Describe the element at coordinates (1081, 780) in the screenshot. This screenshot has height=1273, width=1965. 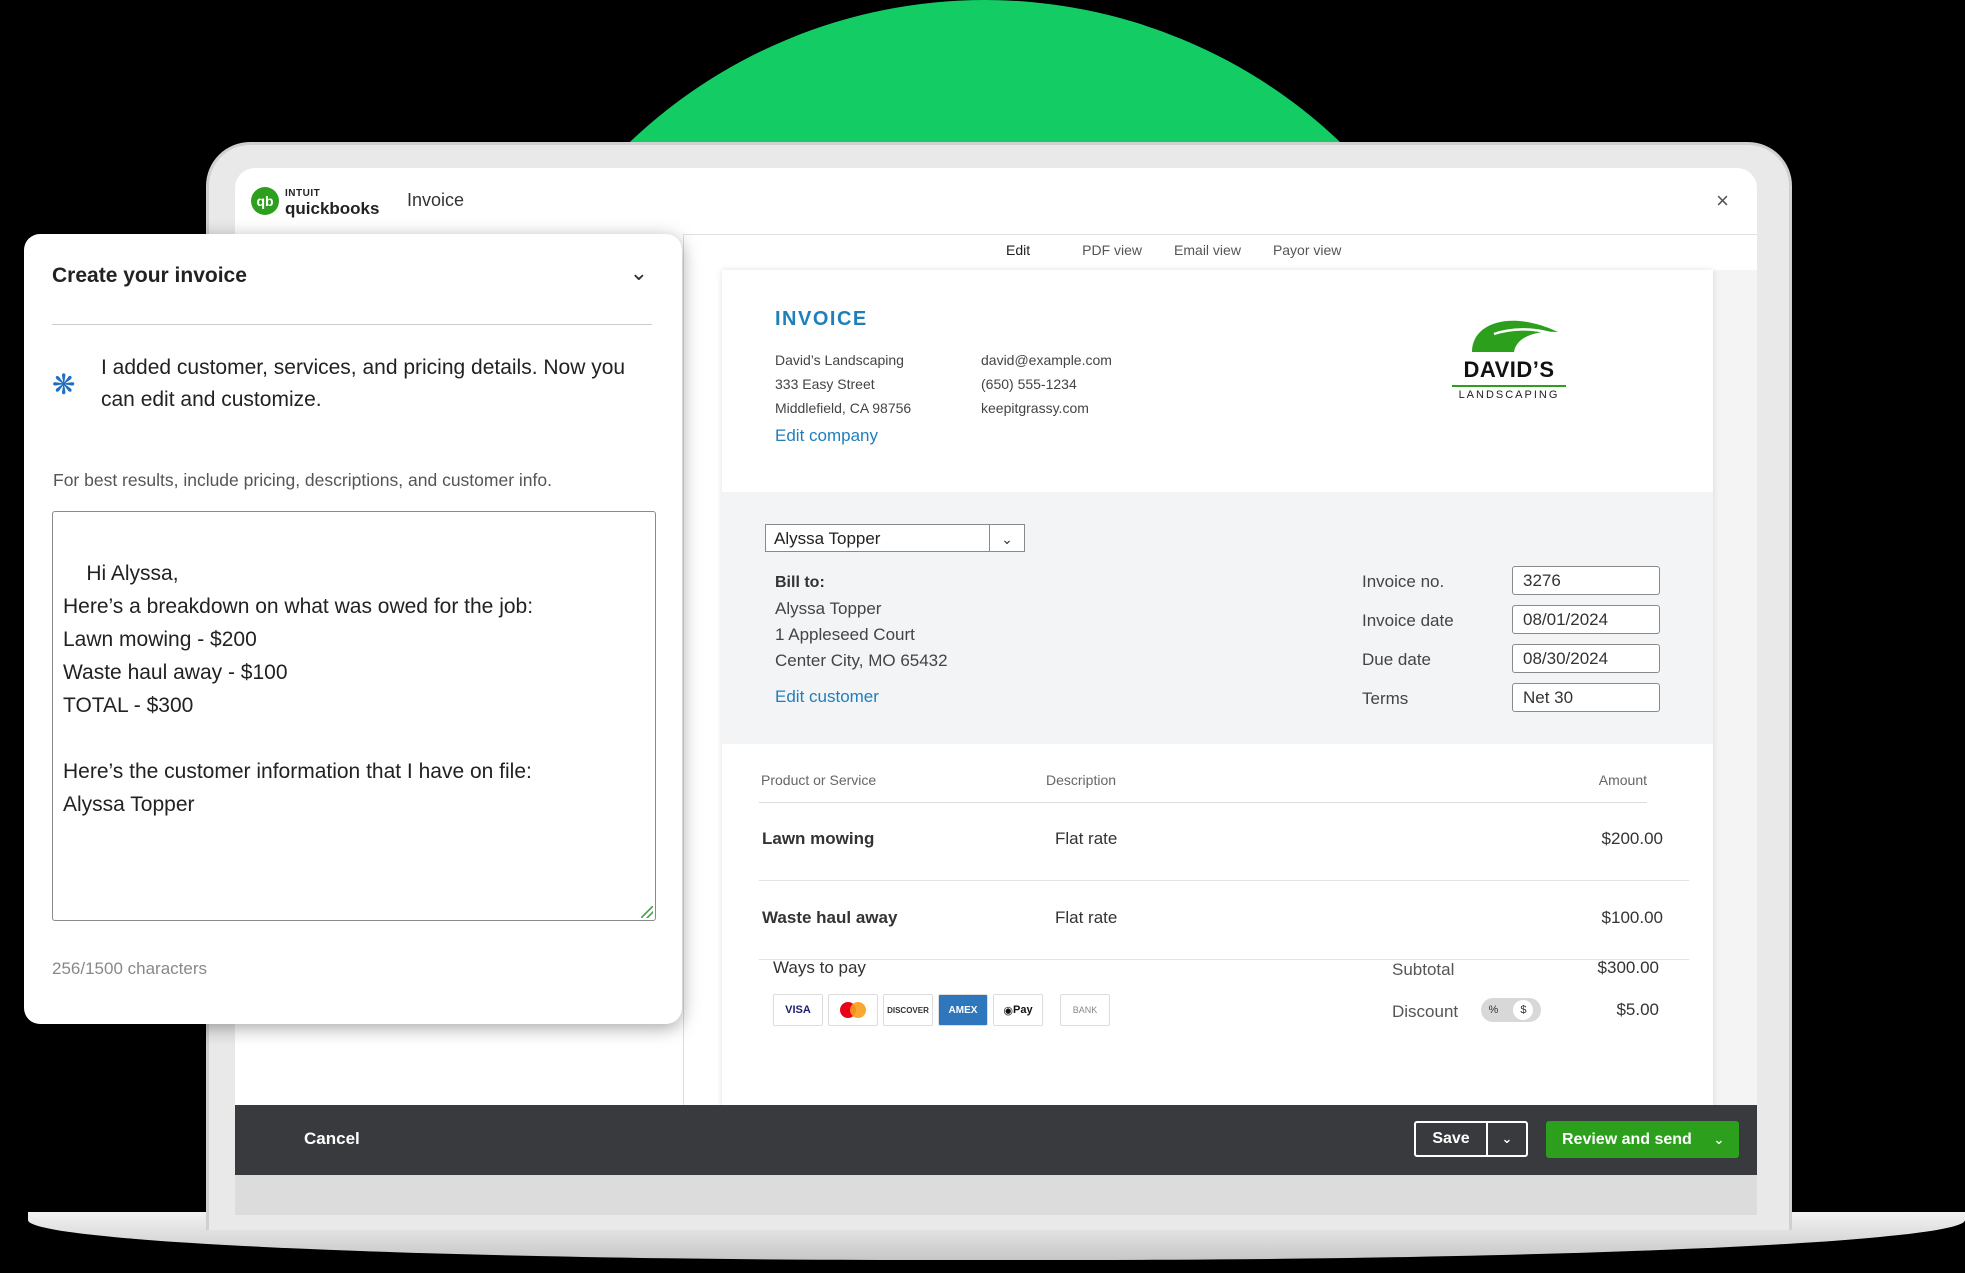
I see `col-description: Description` at that location.